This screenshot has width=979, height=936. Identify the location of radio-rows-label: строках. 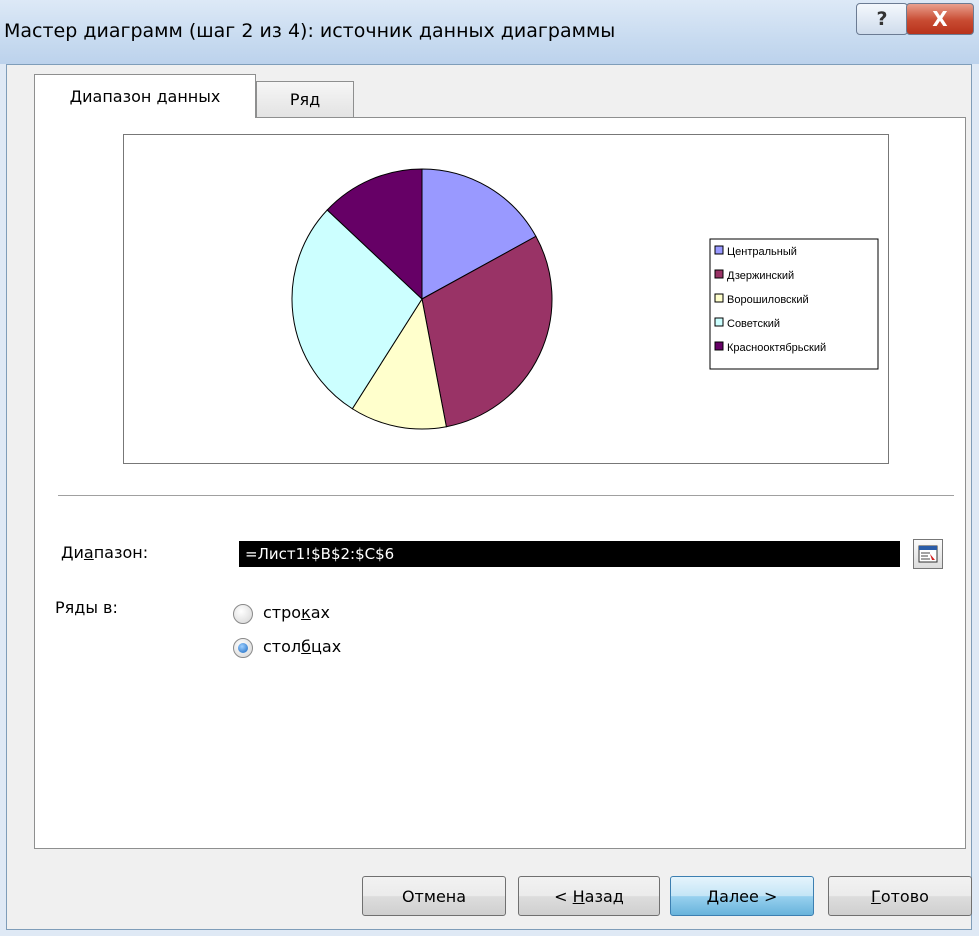
(296, 612).